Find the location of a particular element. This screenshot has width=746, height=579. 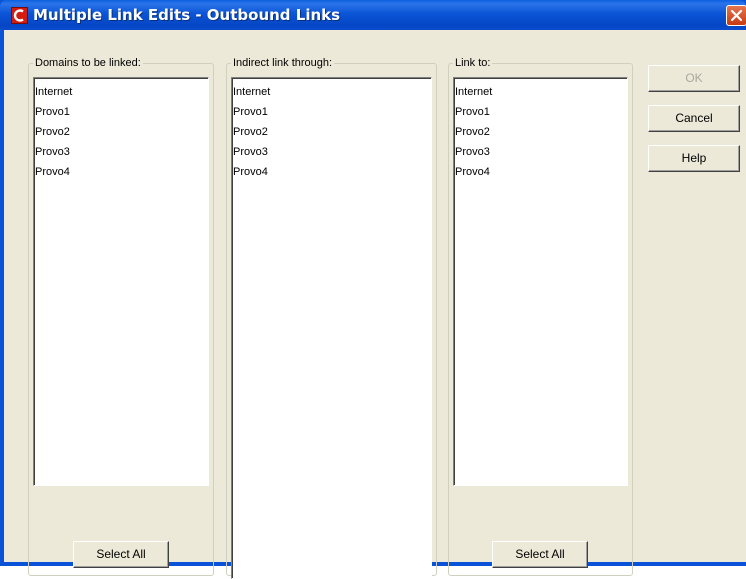

ok-button: OK is located at coordinates (694, 78).